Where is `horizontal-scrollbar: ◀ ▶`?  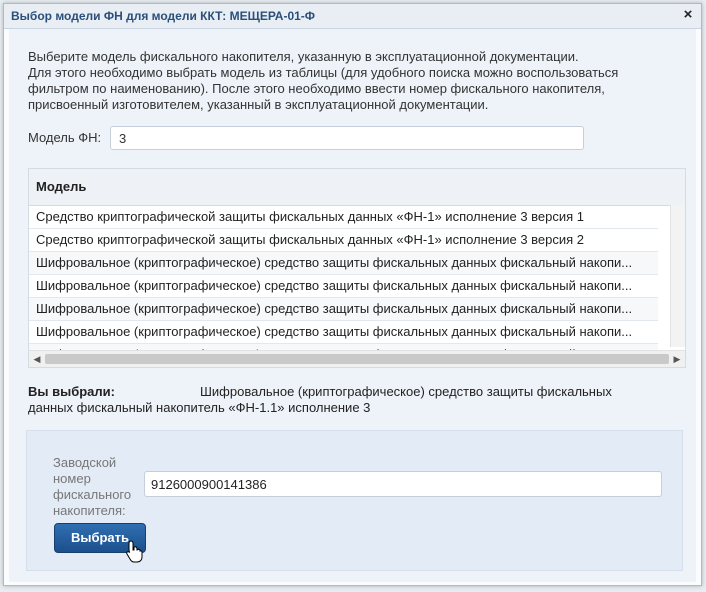 horizontal-scrollbar: ◀ ▶ is located at coordinates (357, 358).